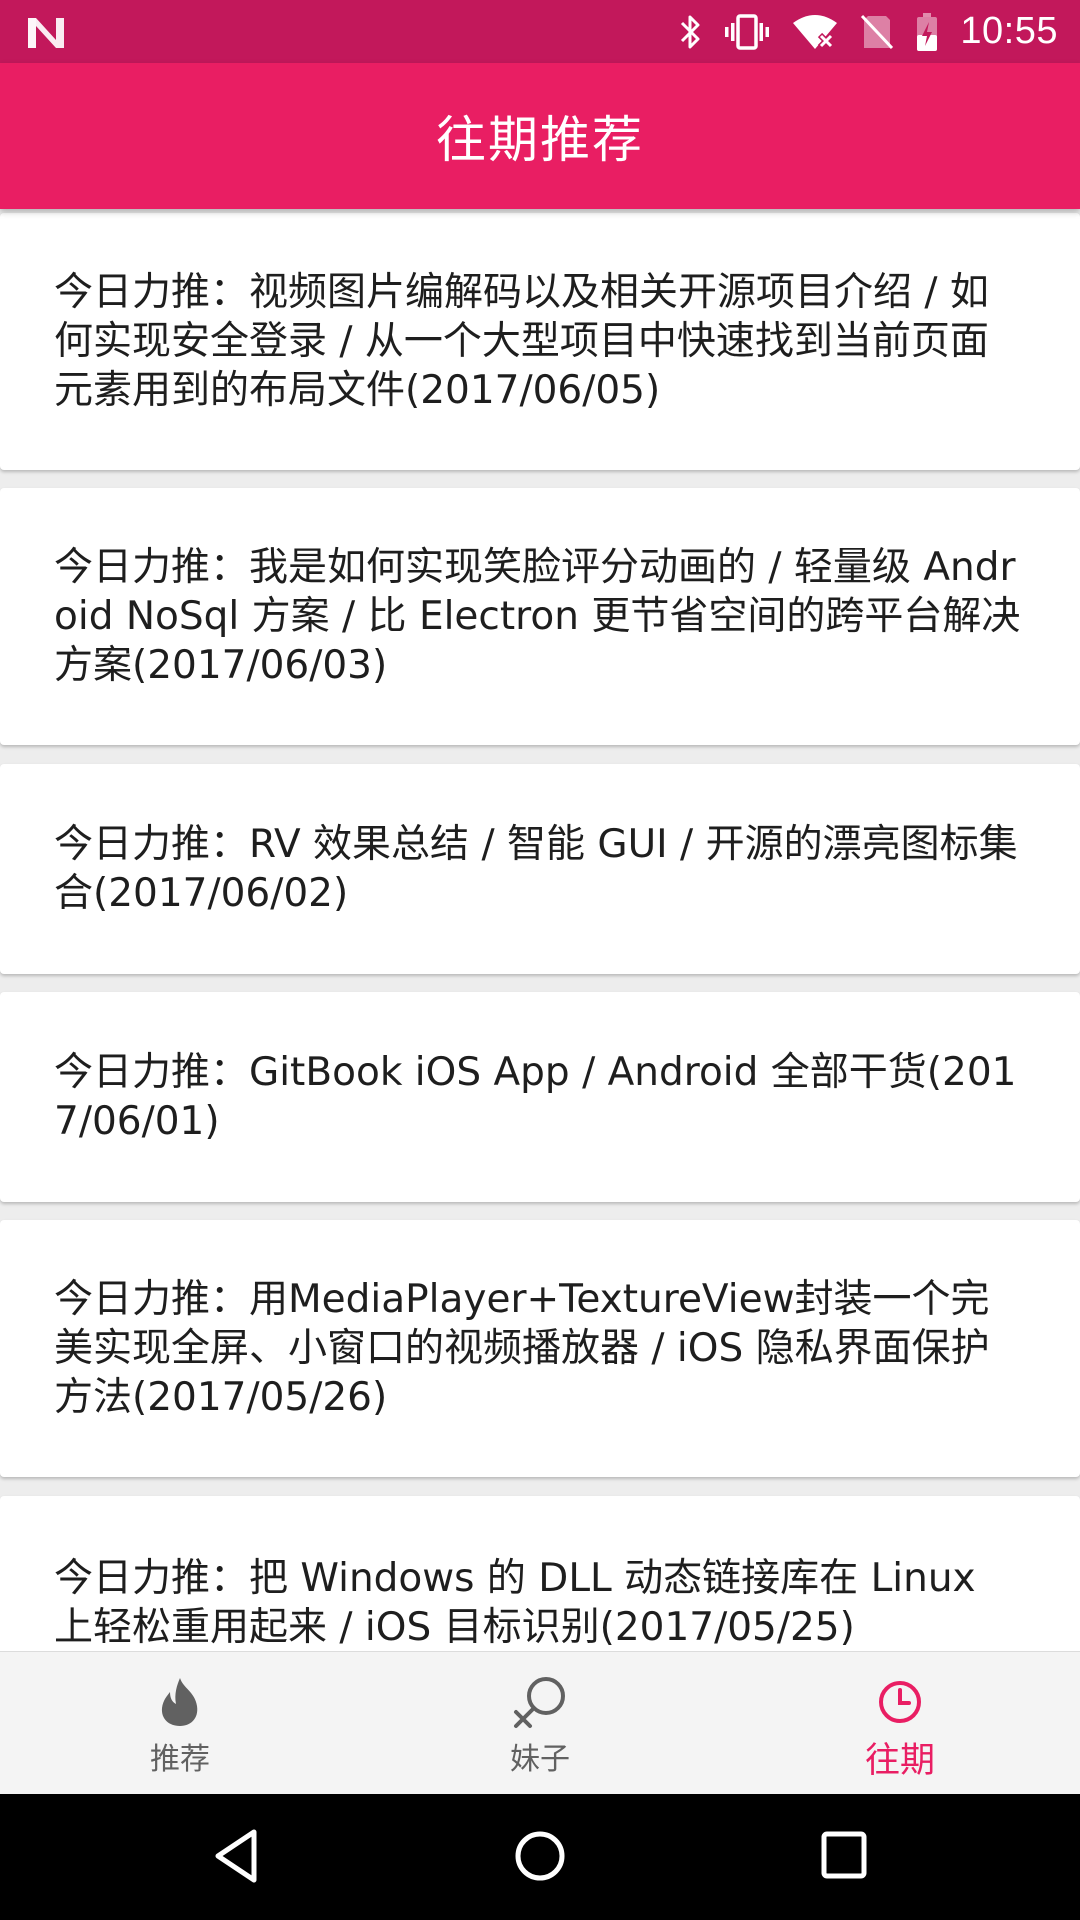  Describe the element at coordinates (815, 31) in the screenshot. I see `wifi-off-icon` at that location.